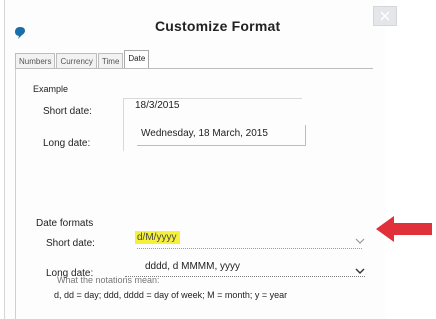 This screenshot has height=319, width=436. I want to click on format-short-label: Short date:, so click(70, 243).